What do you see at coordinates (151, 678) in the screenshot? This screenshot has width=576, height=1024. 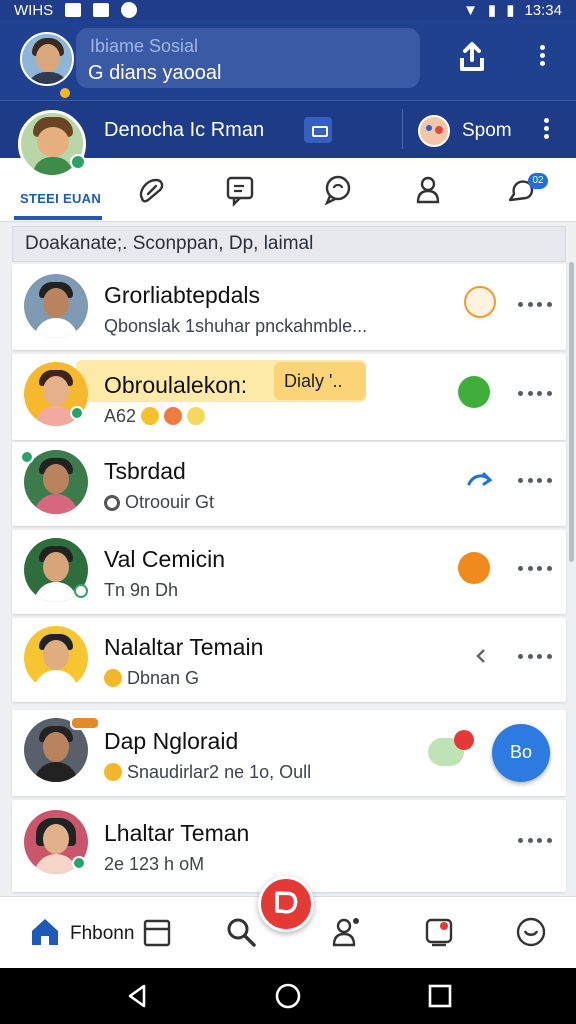 I see `contact-subtitle: Dbnan G` at bounding box center [151, 678].